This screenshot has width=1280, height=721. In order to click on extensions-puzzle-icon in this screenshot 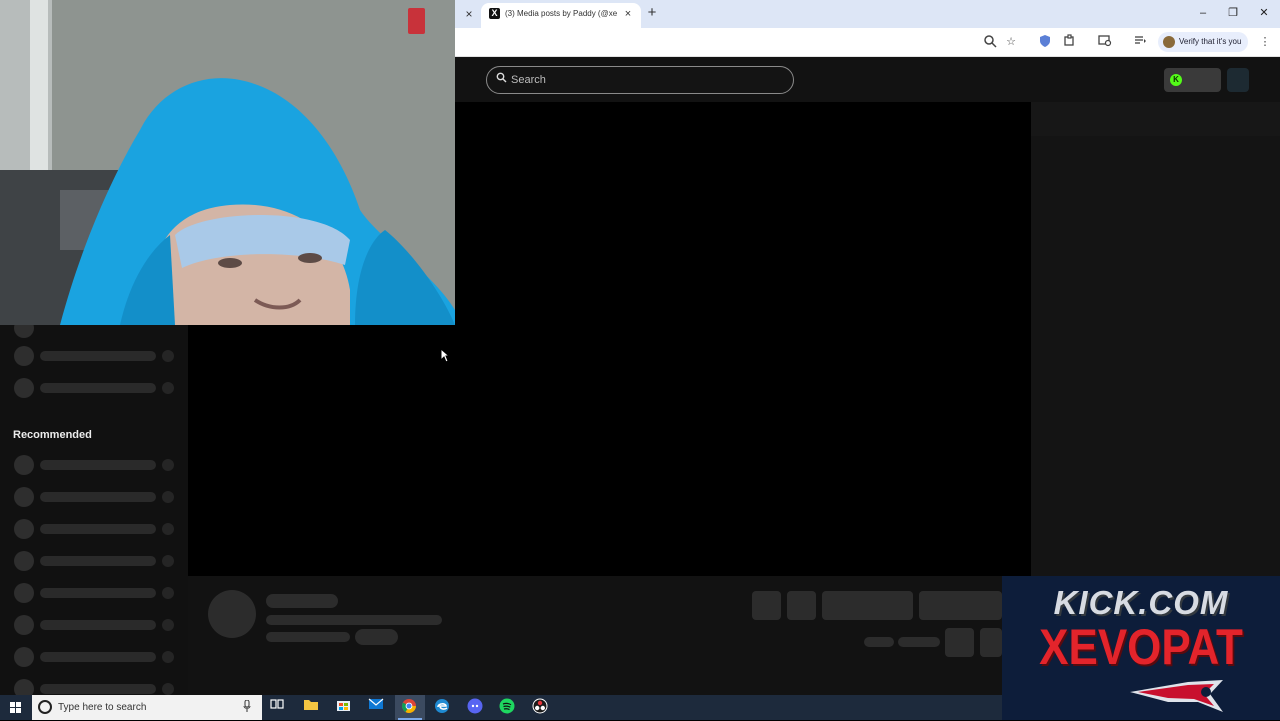, I will do `click(1069, 42)`.